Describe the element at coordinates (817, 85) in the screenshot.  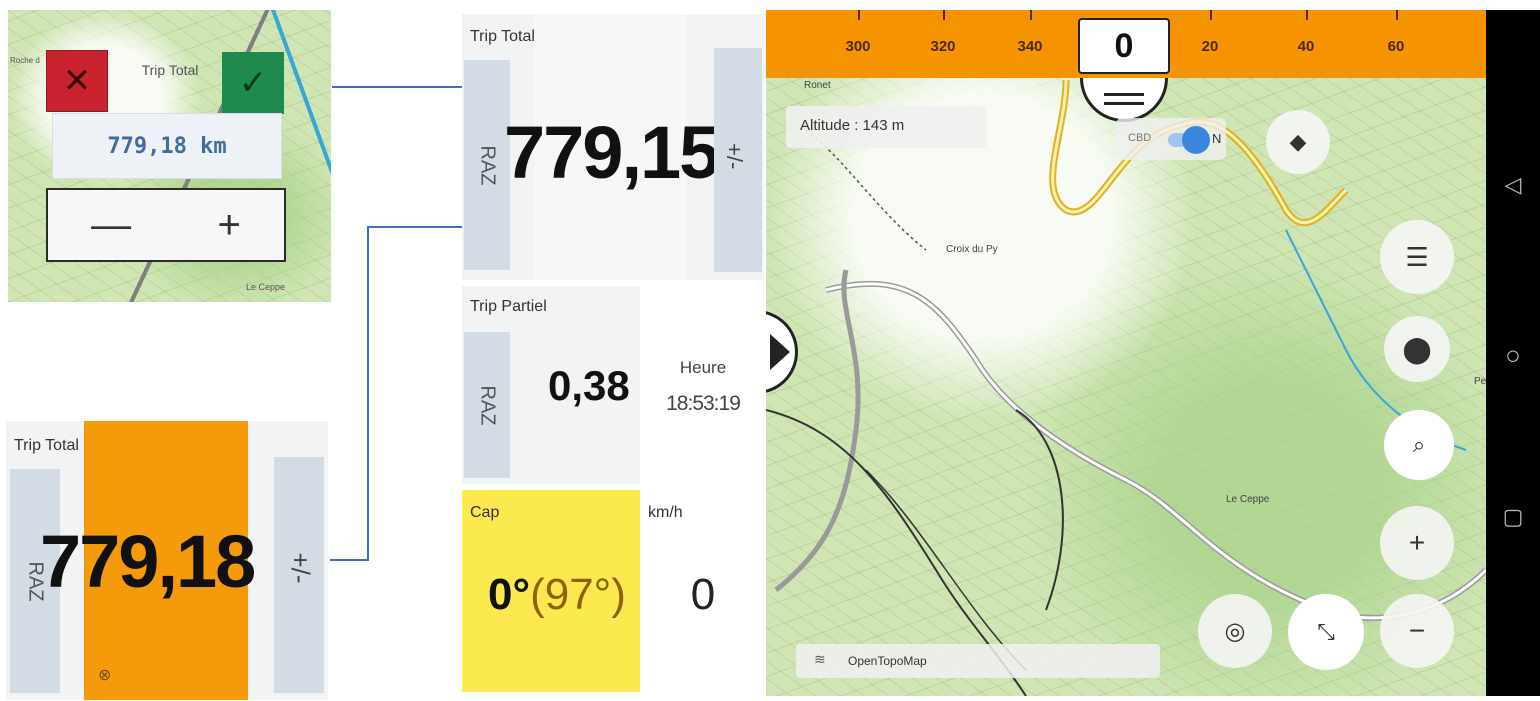
I see `map-place-label: Ronet` at that location.